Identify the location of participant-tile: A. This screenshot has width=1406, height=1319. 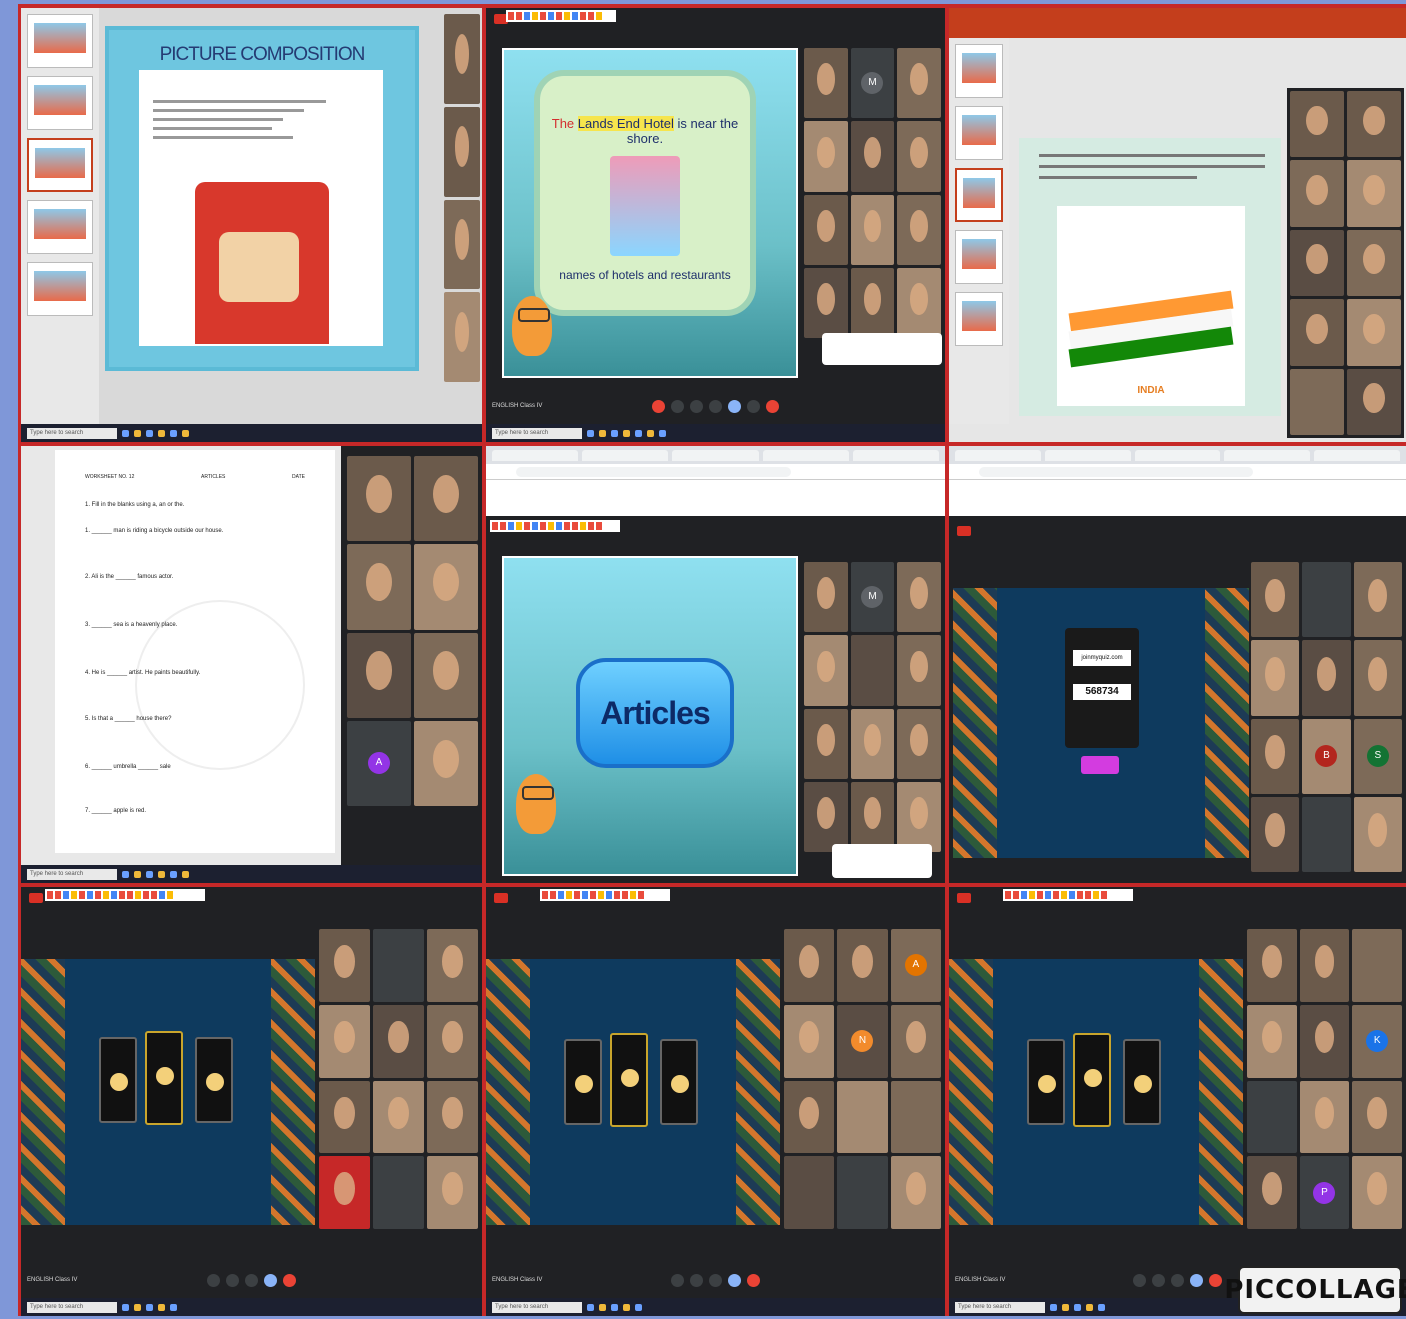
(379, 763).